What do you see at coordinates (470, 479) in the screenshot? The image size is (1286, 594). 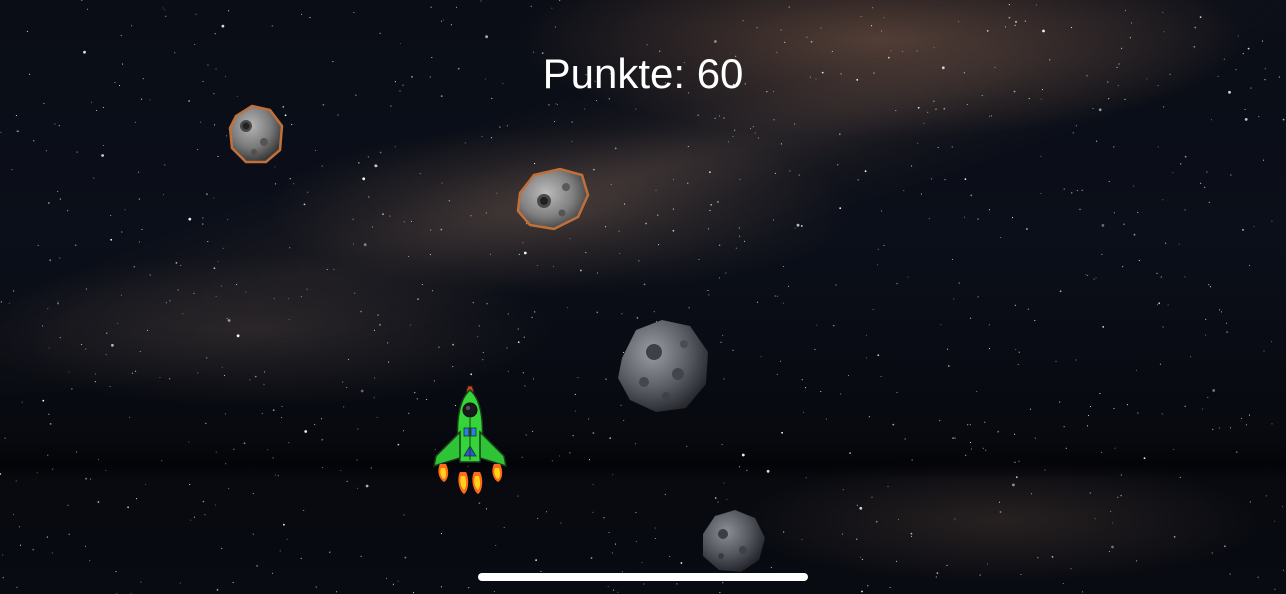 I see `thruster-flames` at bounding box center [470, 479].